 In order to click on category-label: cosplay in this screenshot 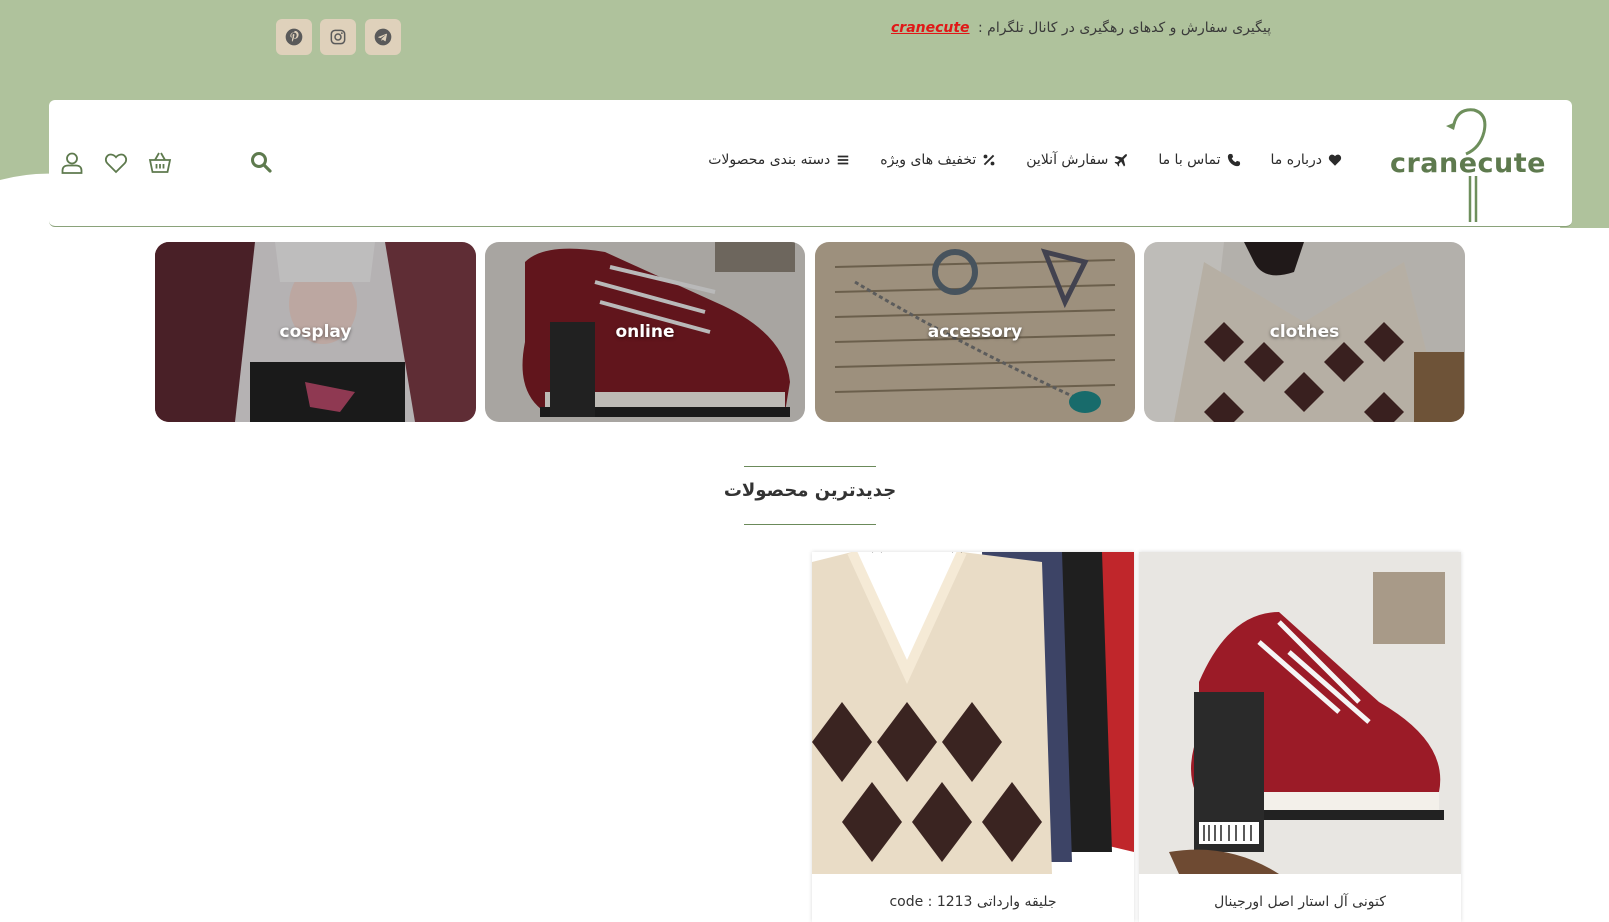, I will do `click(315, 332)`.